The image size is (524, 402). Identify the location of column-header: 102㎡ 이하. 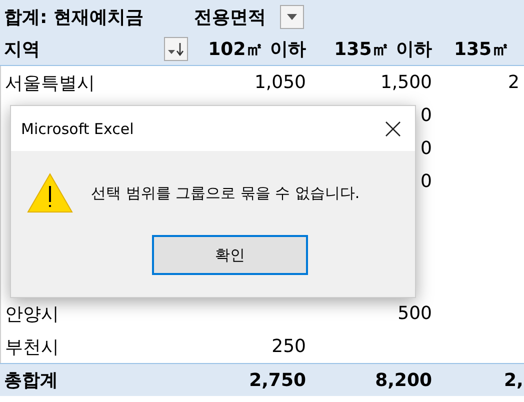
(250, 49).